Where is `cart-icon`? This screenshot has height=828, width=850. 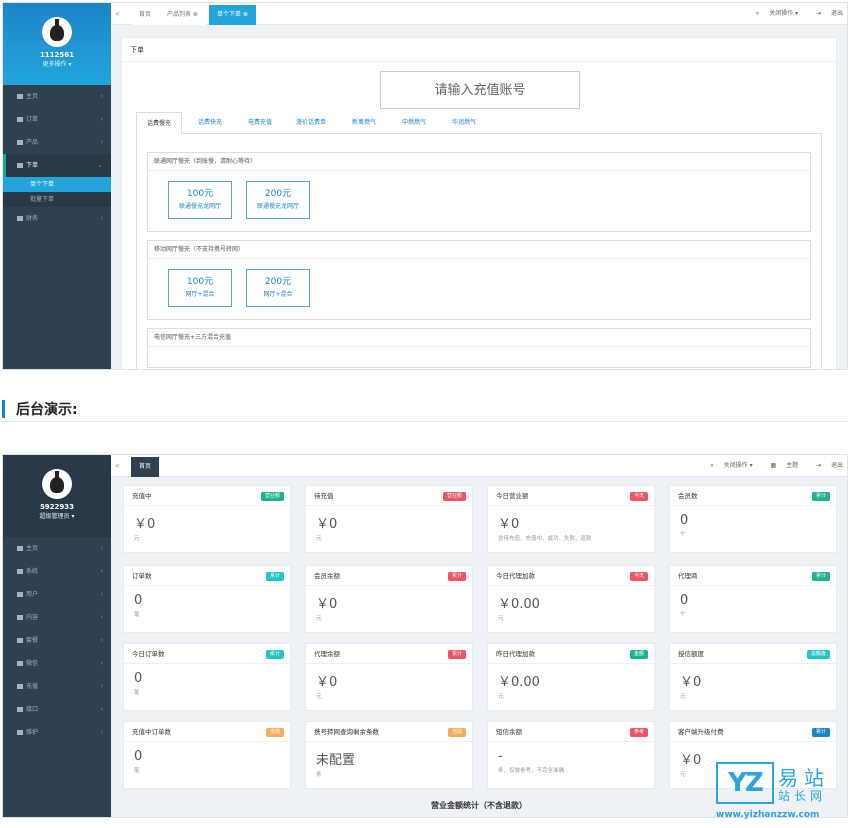
cart-icon is located at coordinates (20, 165).